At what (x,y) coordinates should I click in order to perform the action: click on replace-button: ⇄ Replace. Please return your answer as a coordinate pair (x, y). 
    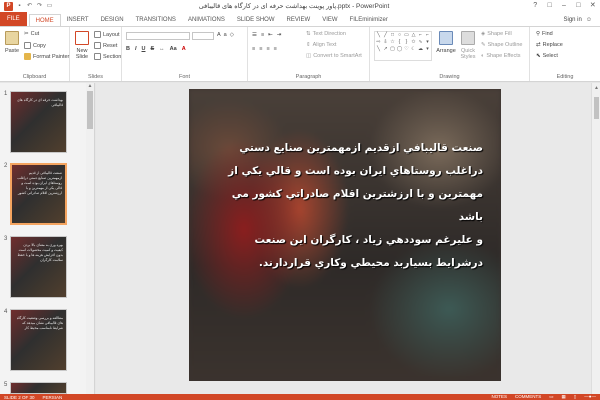
    Looking at the image, I should click on (549, 45).